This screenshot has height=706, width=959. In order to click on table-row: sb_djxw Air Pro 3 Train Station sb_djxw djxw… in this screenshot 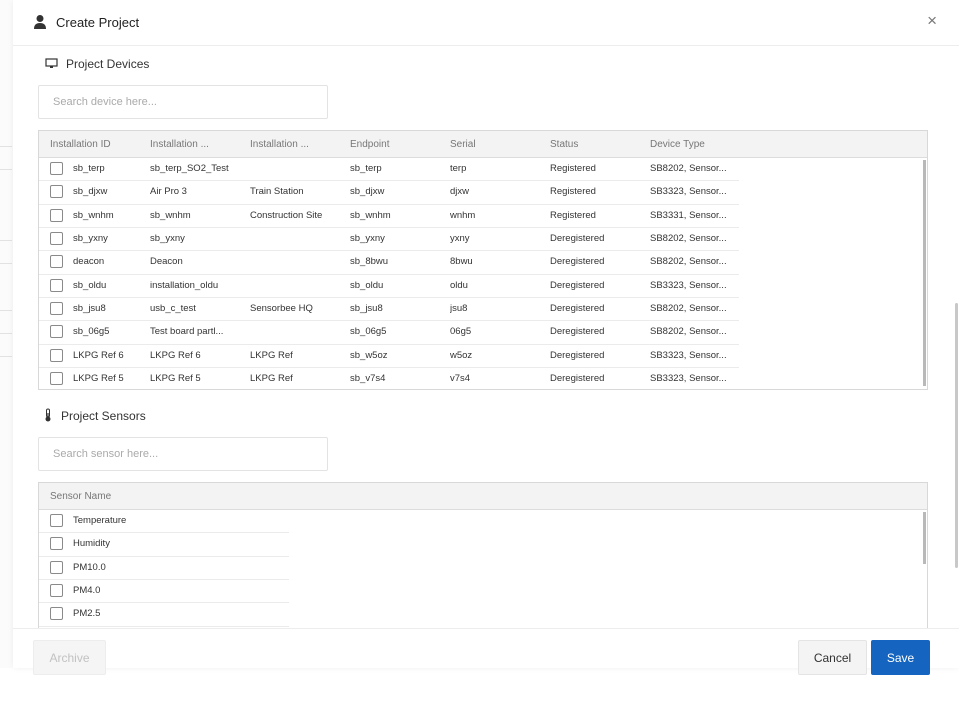, I will do `click(389, 193)`.